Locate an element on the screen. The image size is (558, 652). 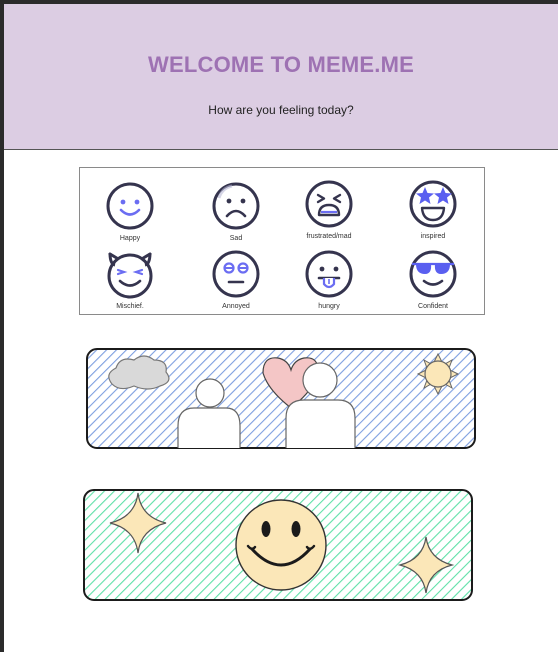
mood-inspired: inspired is located at coordinates (433, 214).